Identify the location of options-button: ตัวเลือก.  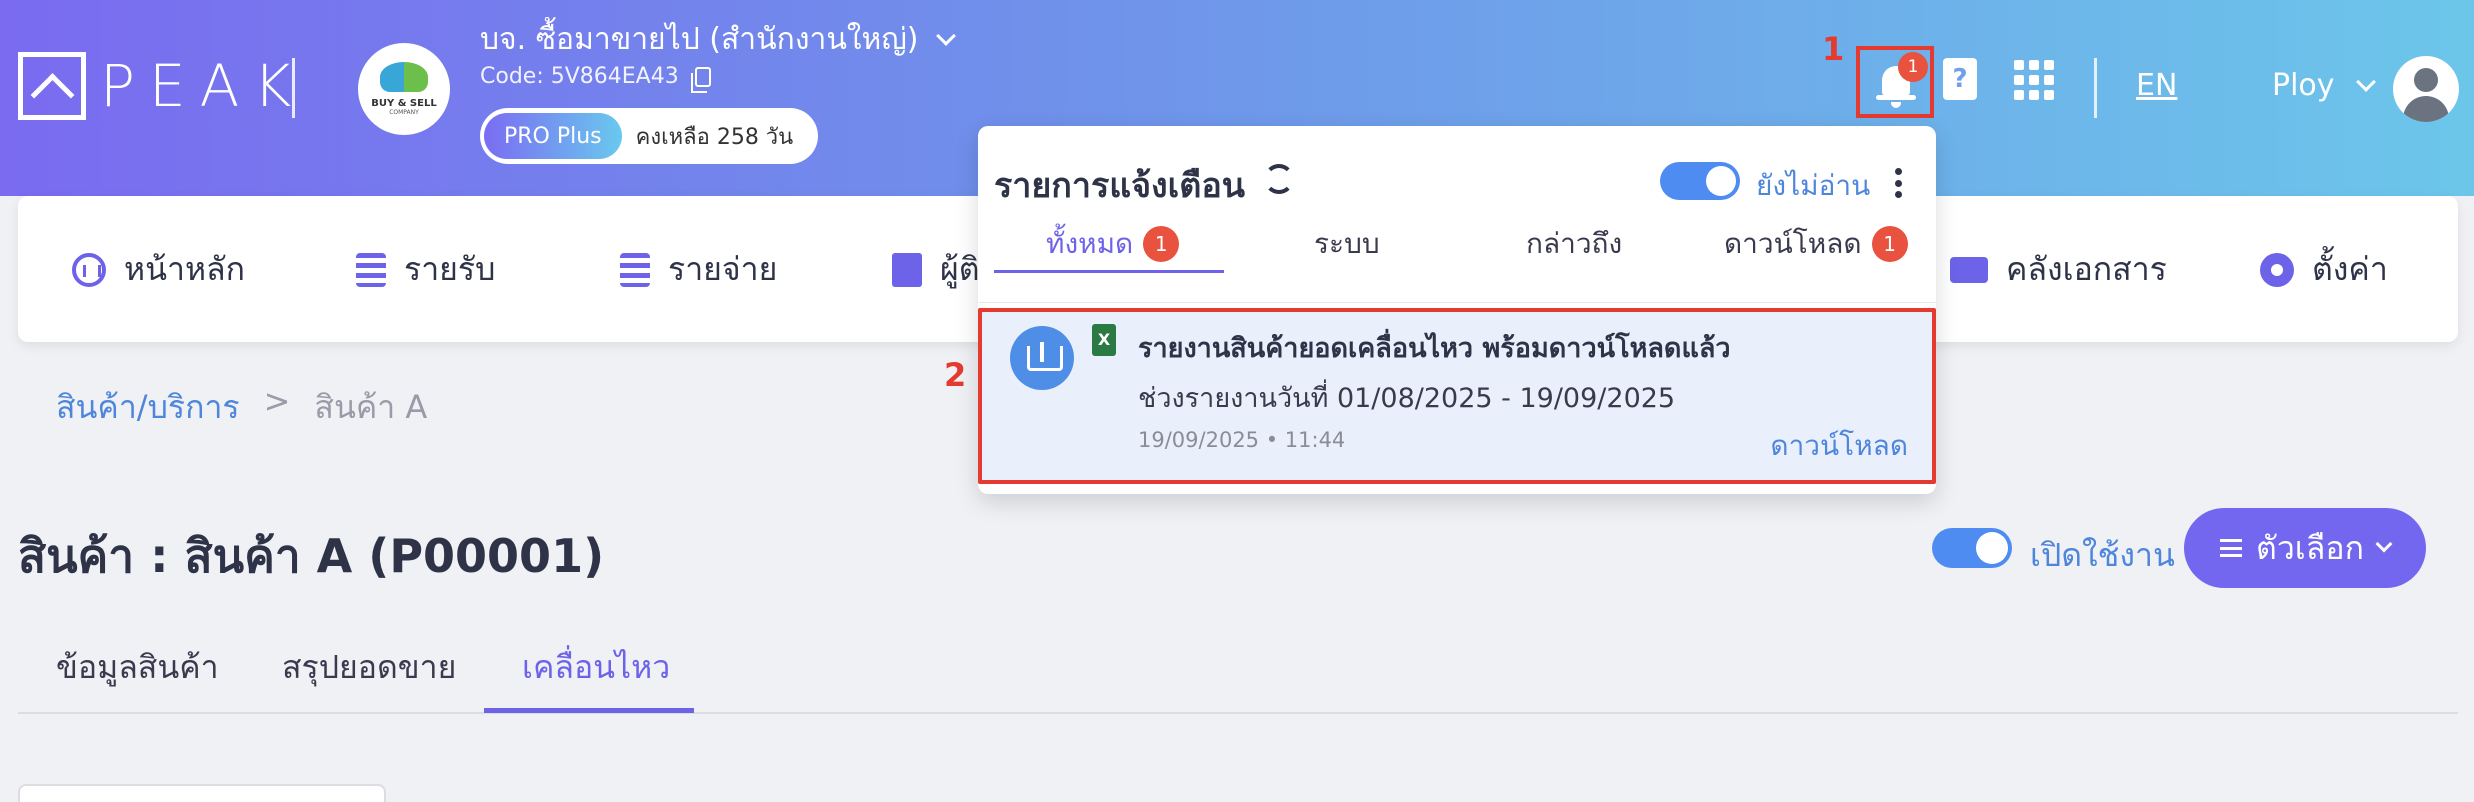
(2305, 548).